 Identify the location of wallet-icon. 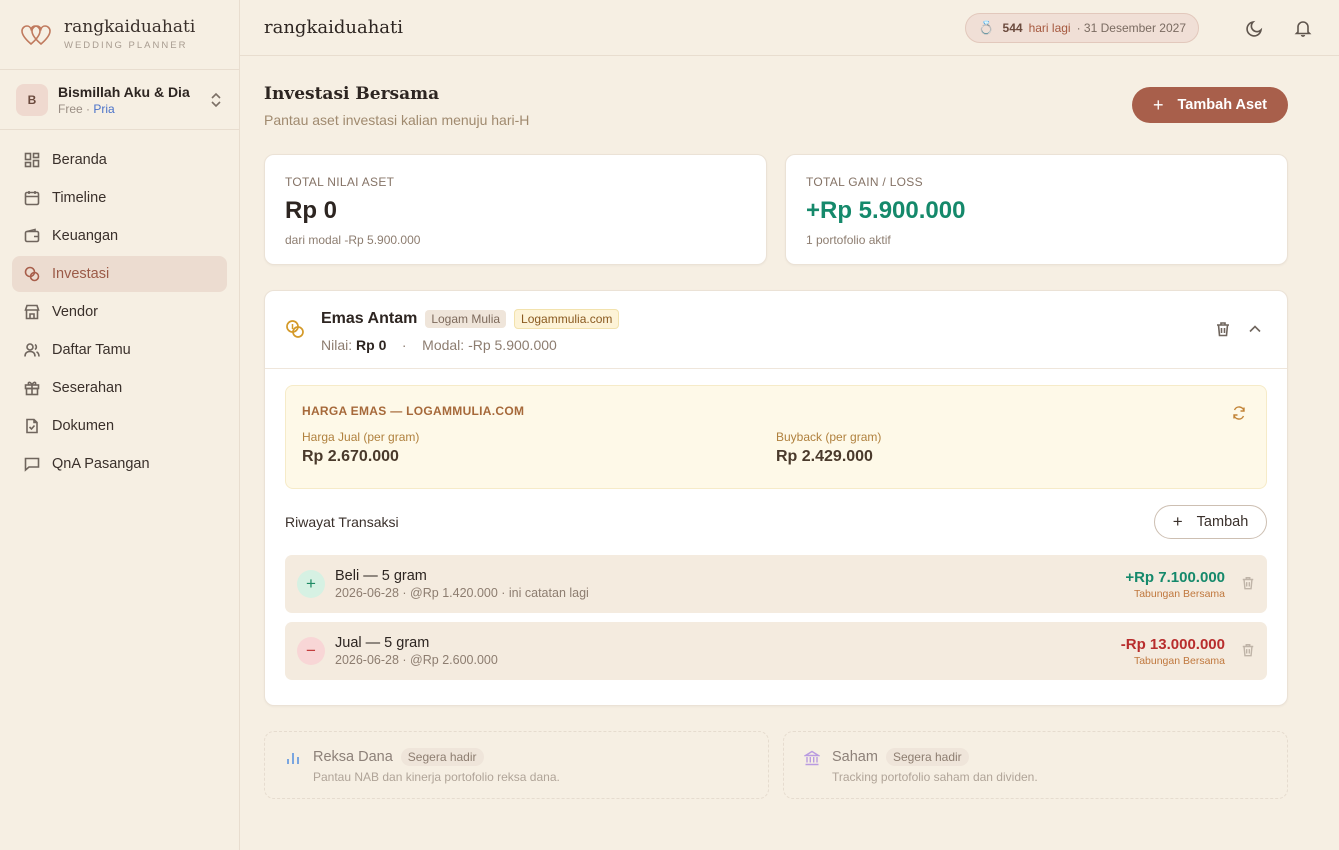
(32, 235).